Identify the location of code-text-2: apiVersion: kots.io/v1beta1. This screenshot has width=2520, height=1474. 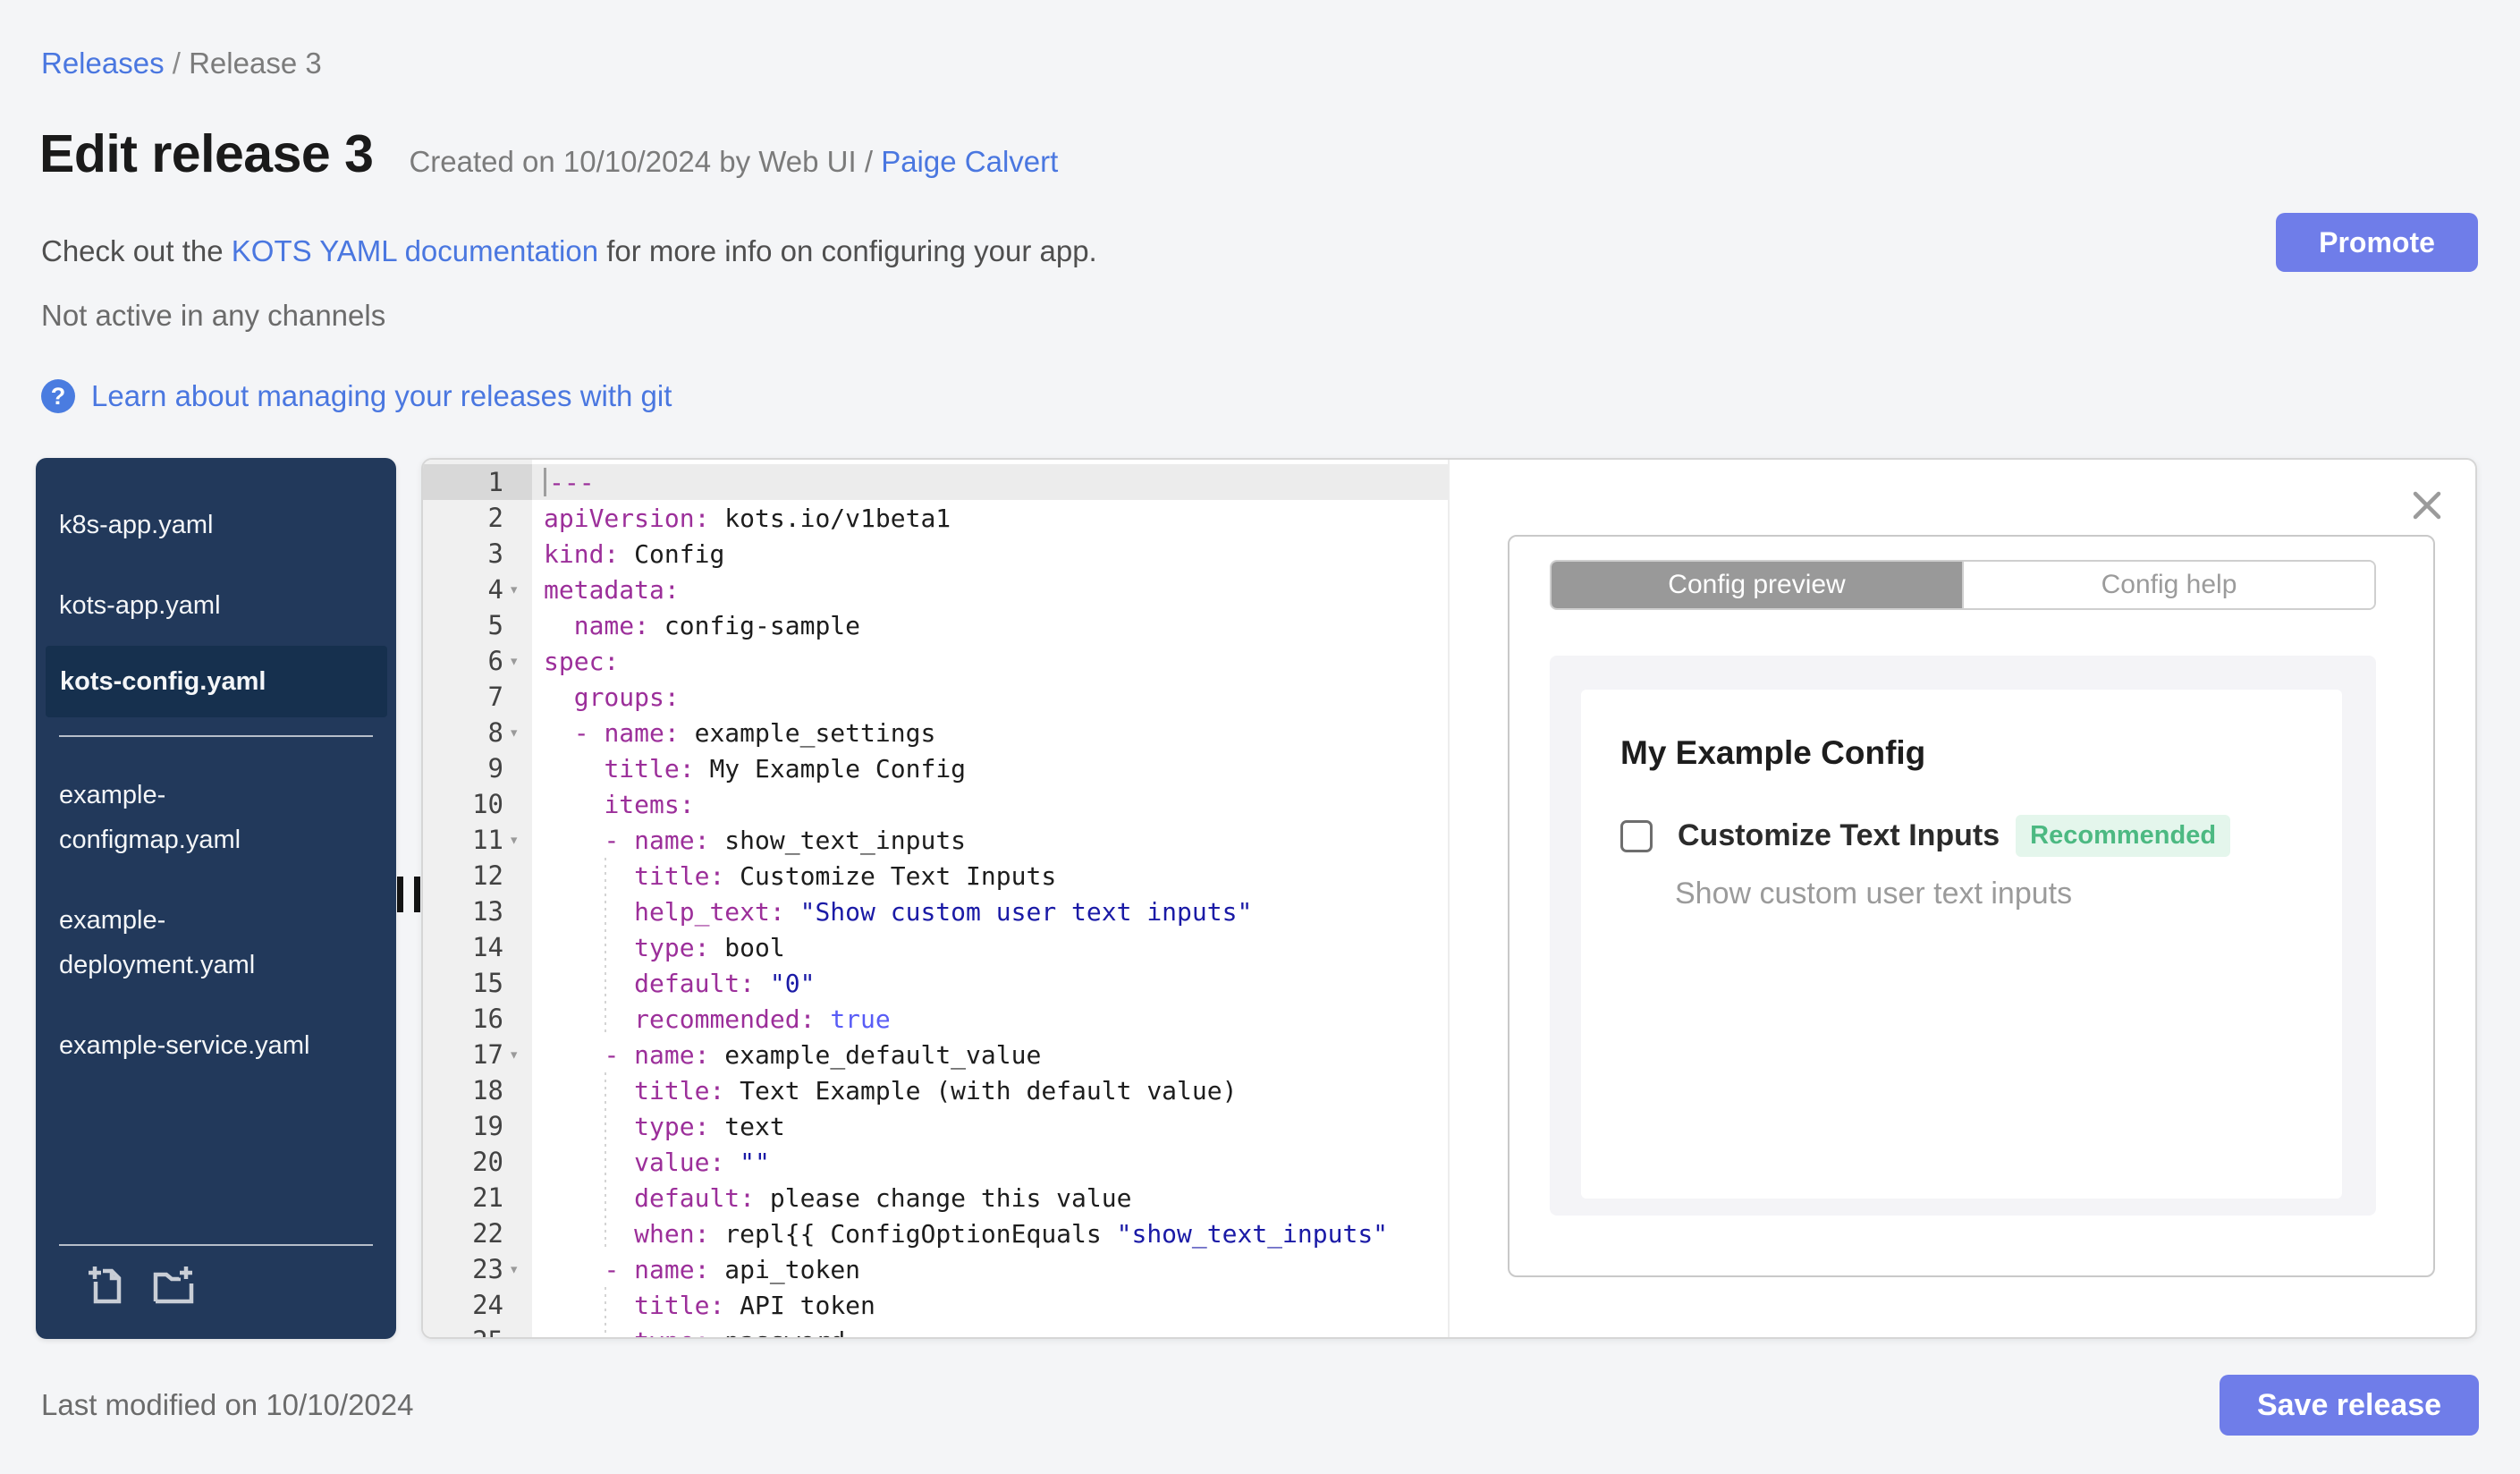
(990, 518).